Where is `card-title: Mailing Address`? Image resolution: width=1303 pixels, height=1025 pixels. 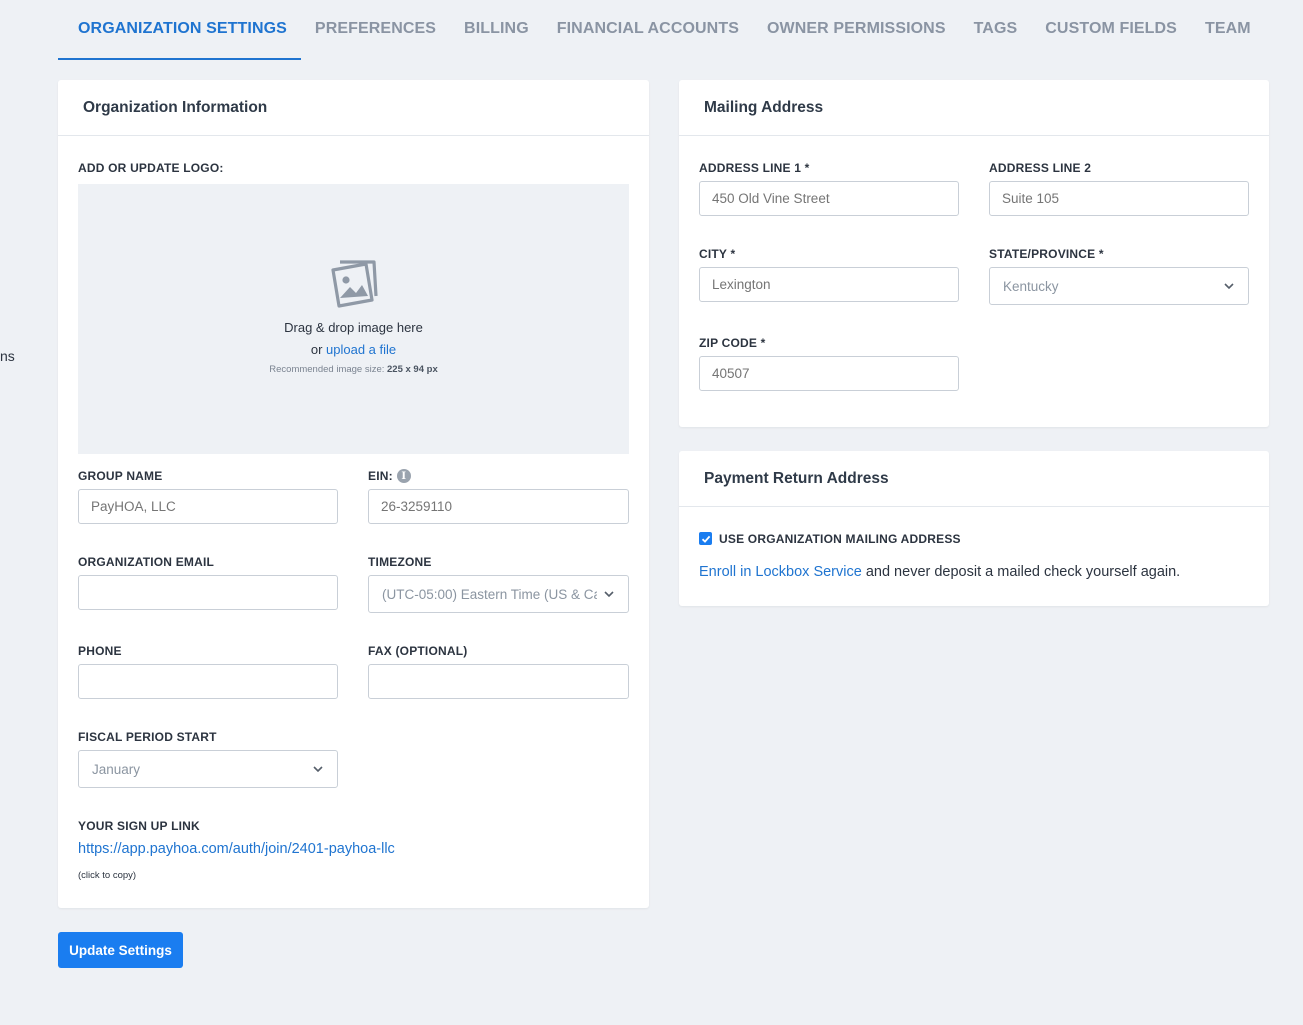
card-title: Mailing Address is located at coordinates (974, 108).